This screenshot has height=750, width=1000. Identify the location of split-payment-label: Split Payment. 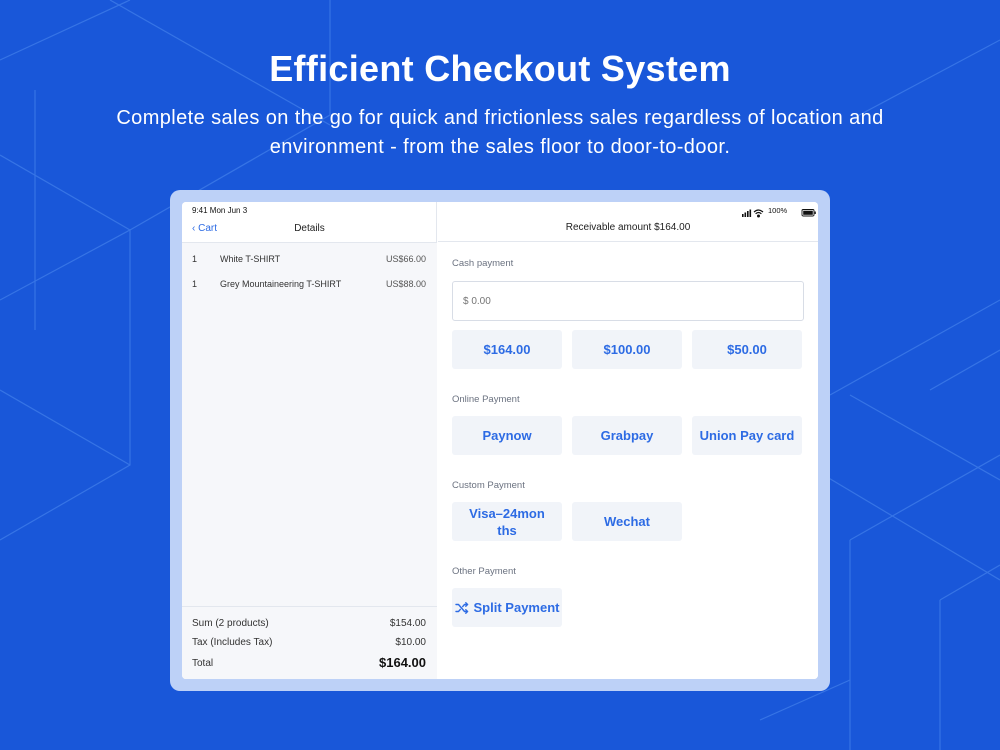
(516, 607).